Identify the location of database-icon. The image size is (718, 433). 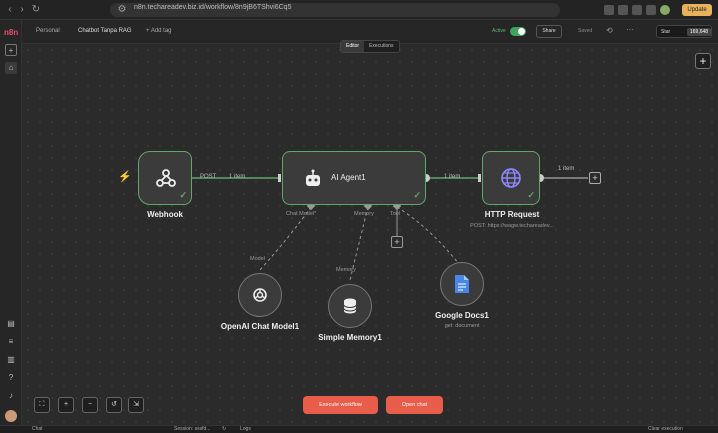
(350, 306).